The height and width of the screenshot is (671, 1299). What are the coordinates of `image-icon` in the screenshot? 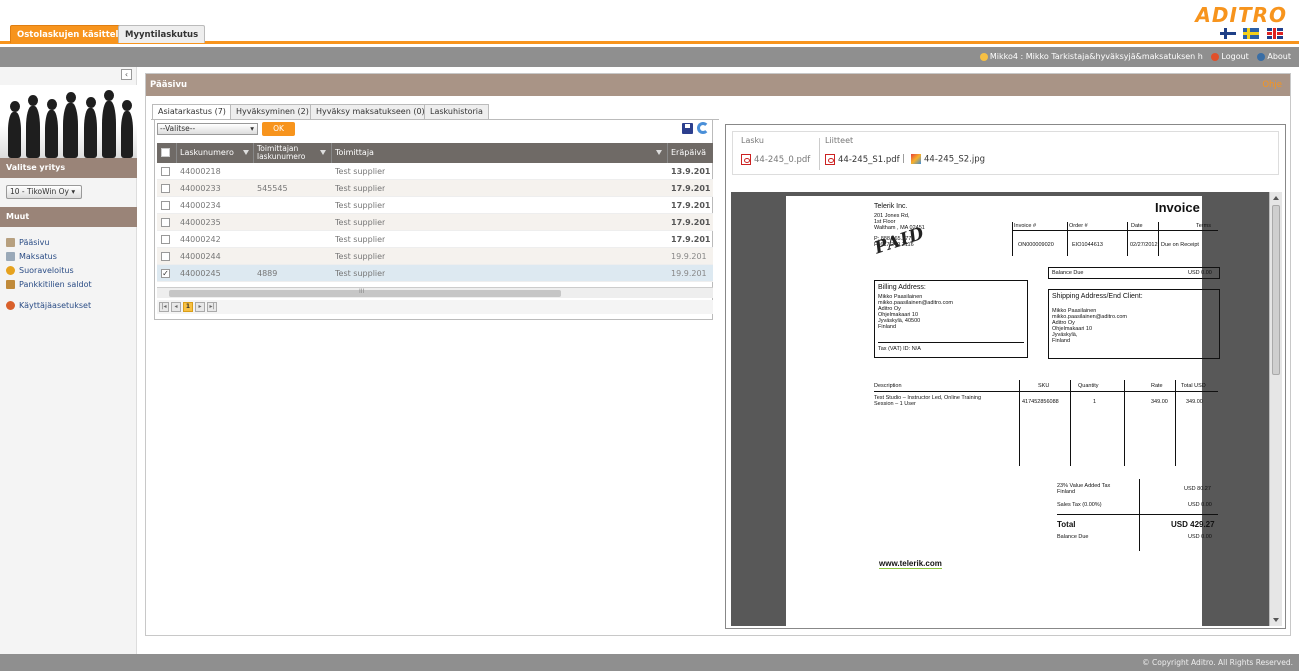 It's located at (916, 159).